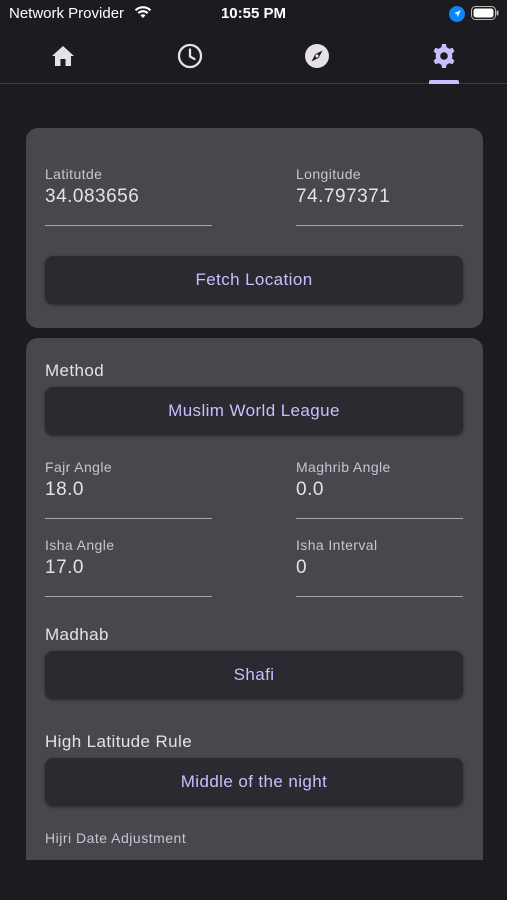 The height and width of the screenshot is (900, 507). I want to click on tab-settings, so click(444, 56).